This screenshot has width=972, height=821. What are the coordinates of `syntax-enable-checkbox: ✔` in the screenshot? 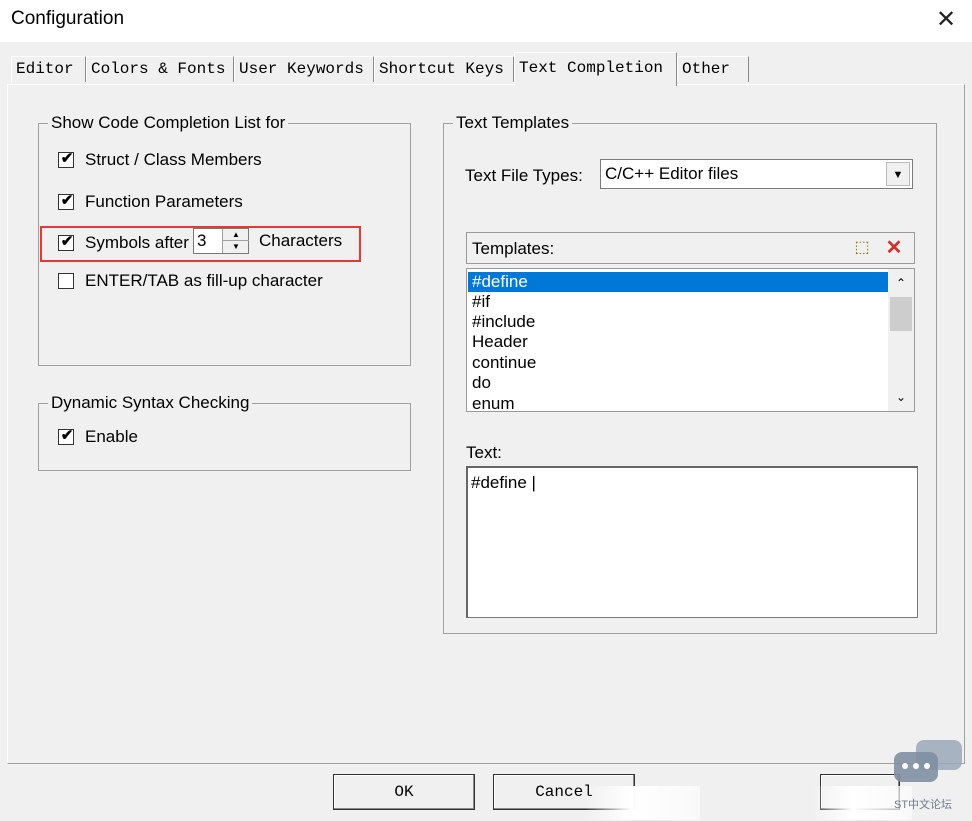 It's located at (66, 436).